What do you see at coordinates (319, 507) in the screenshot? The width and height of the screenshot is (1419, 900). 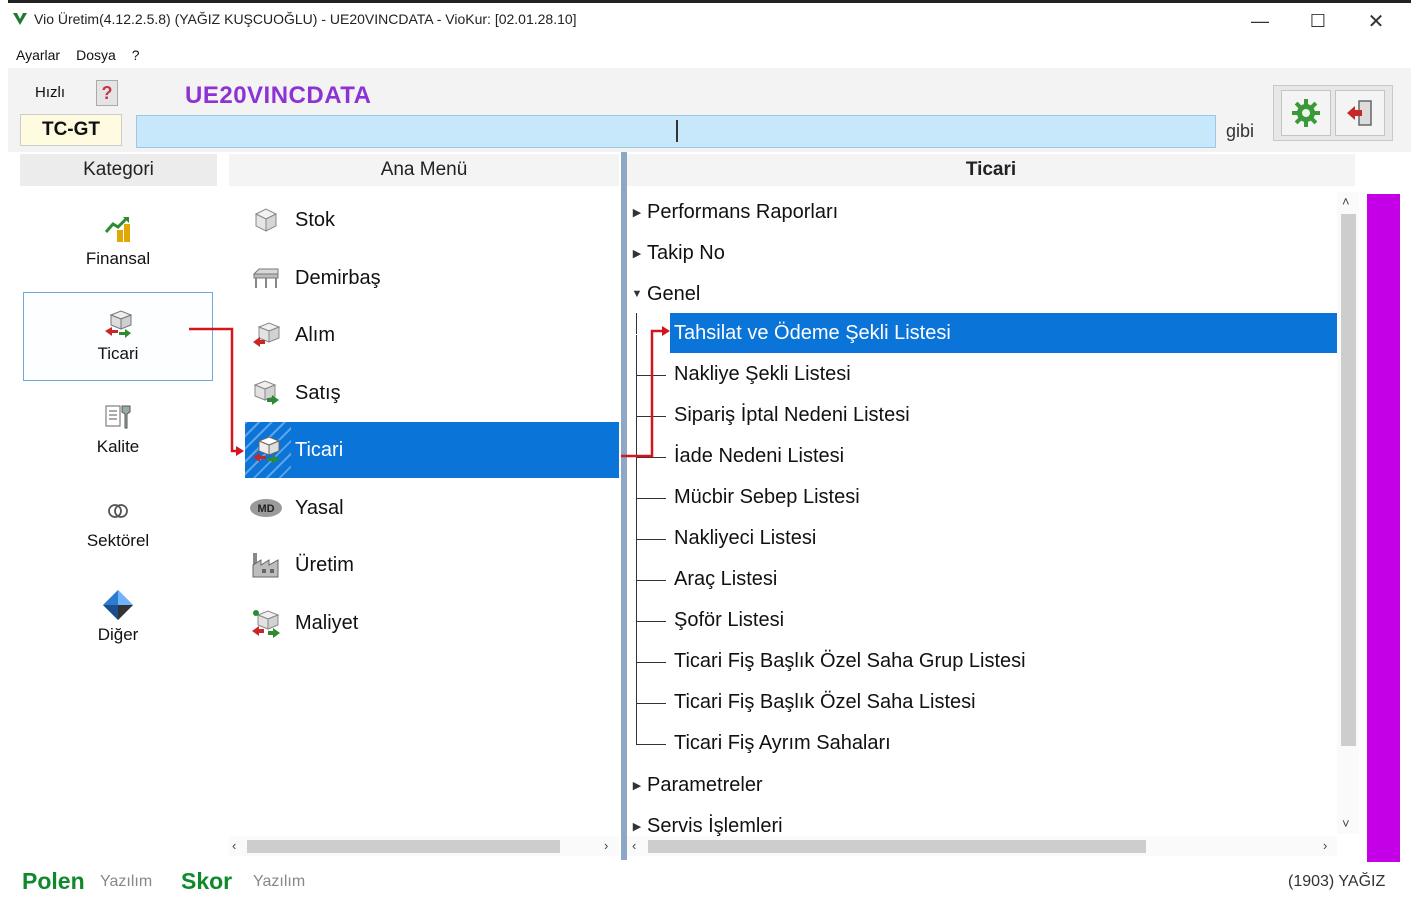 I see `menu-label: Yasal` at bounding box center [319, 507].